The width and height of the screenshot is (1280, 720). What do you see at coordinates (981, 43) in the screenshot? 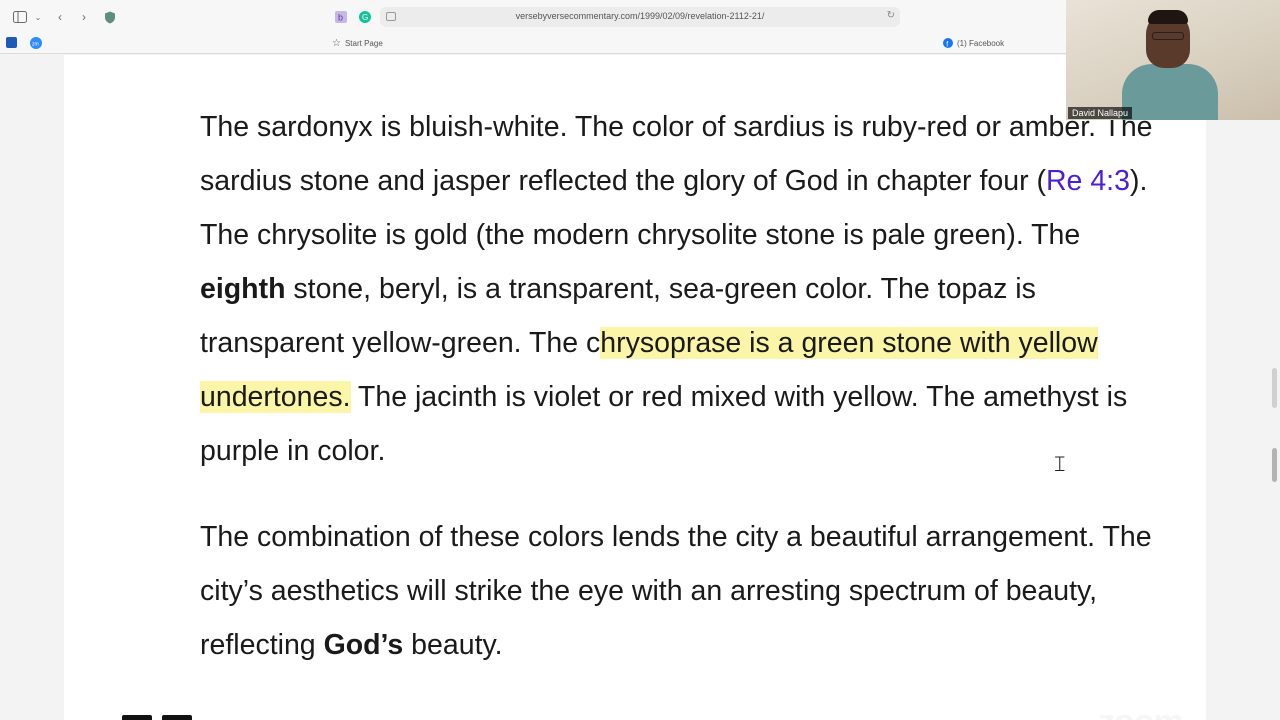
I see `bookmark-facebook-label: (1) Facebook` at bounding box center [981, 43].